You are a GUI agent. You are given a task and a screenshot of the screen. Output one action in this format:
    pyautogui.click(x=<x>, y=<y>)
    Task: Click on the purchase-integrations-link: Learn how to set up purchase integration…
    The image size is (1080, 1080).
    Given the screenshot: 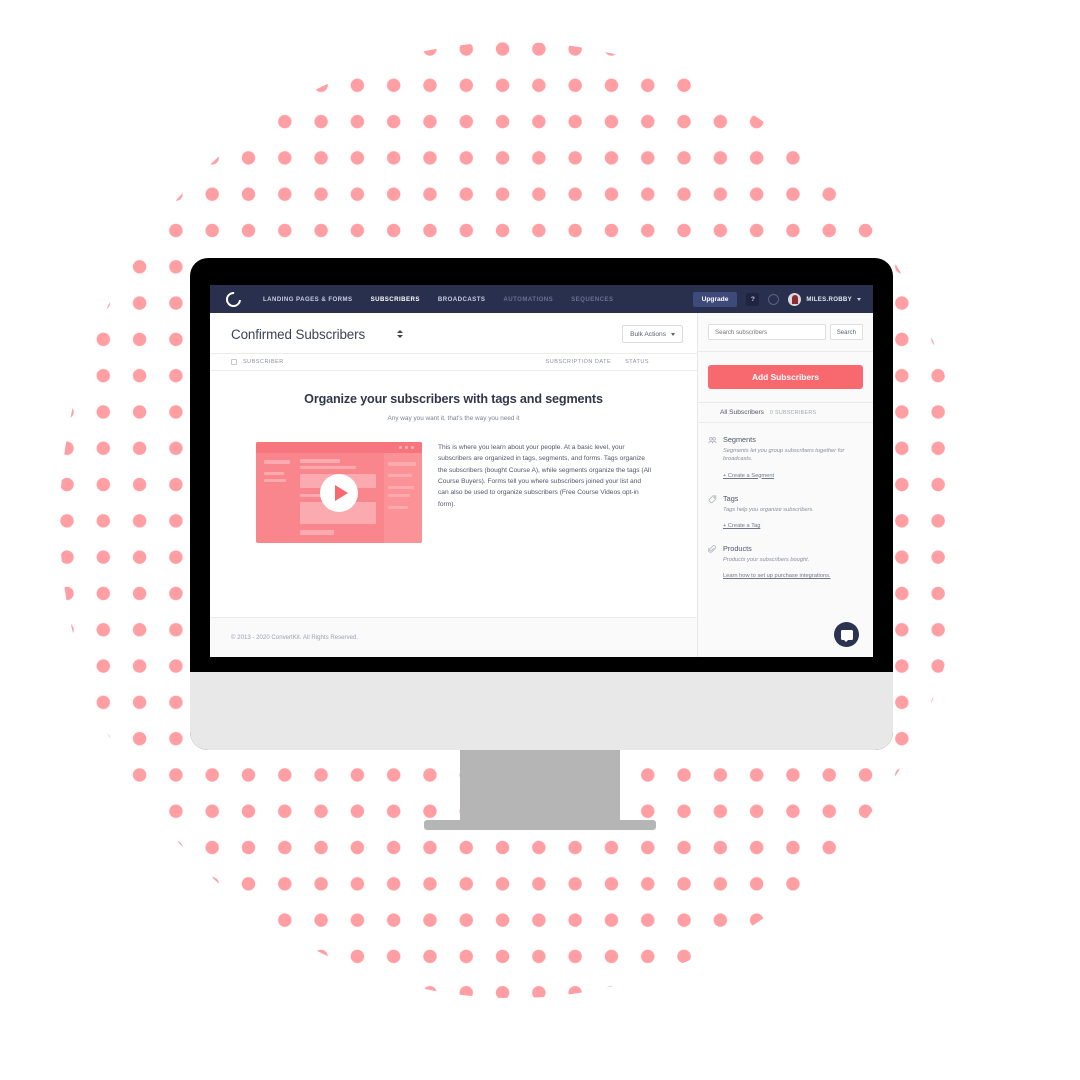 What is the action you would take?
    pyautogui.click(x=777, y=576)
    